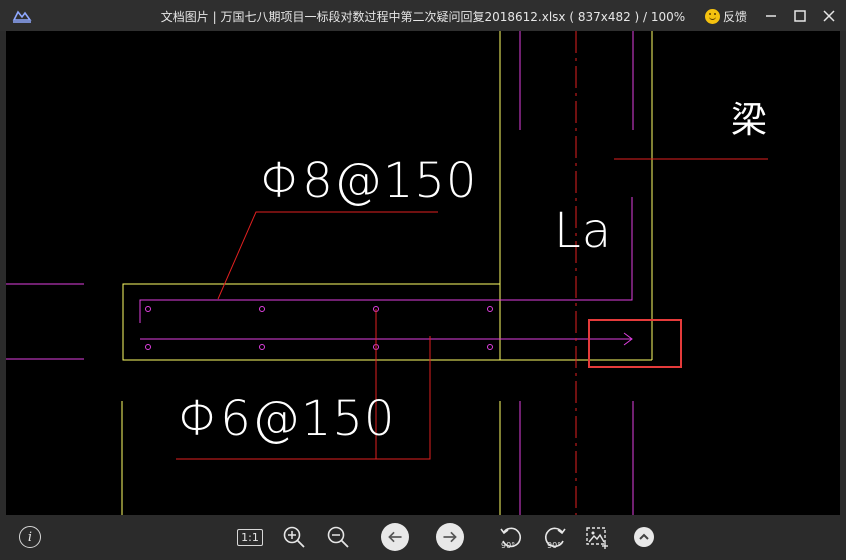  I want to click on arrow-right-icon, so click(450, 537).